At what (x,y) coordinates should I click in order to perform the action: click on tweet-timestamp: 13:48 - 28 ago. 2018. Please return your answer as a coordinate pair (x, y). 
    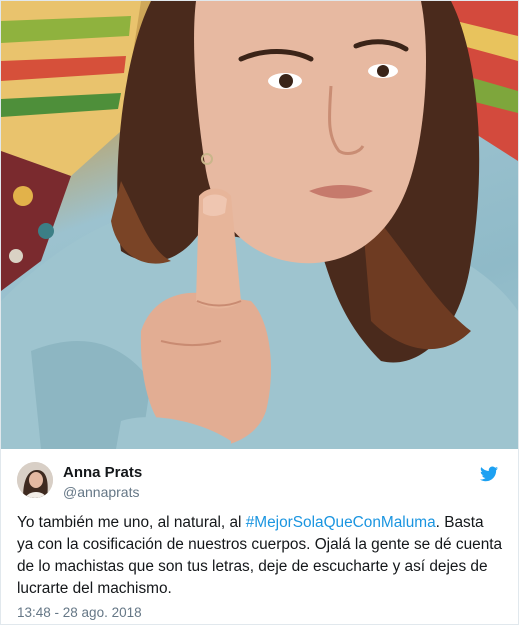
    Looking at the image, I should click on (79, 612).